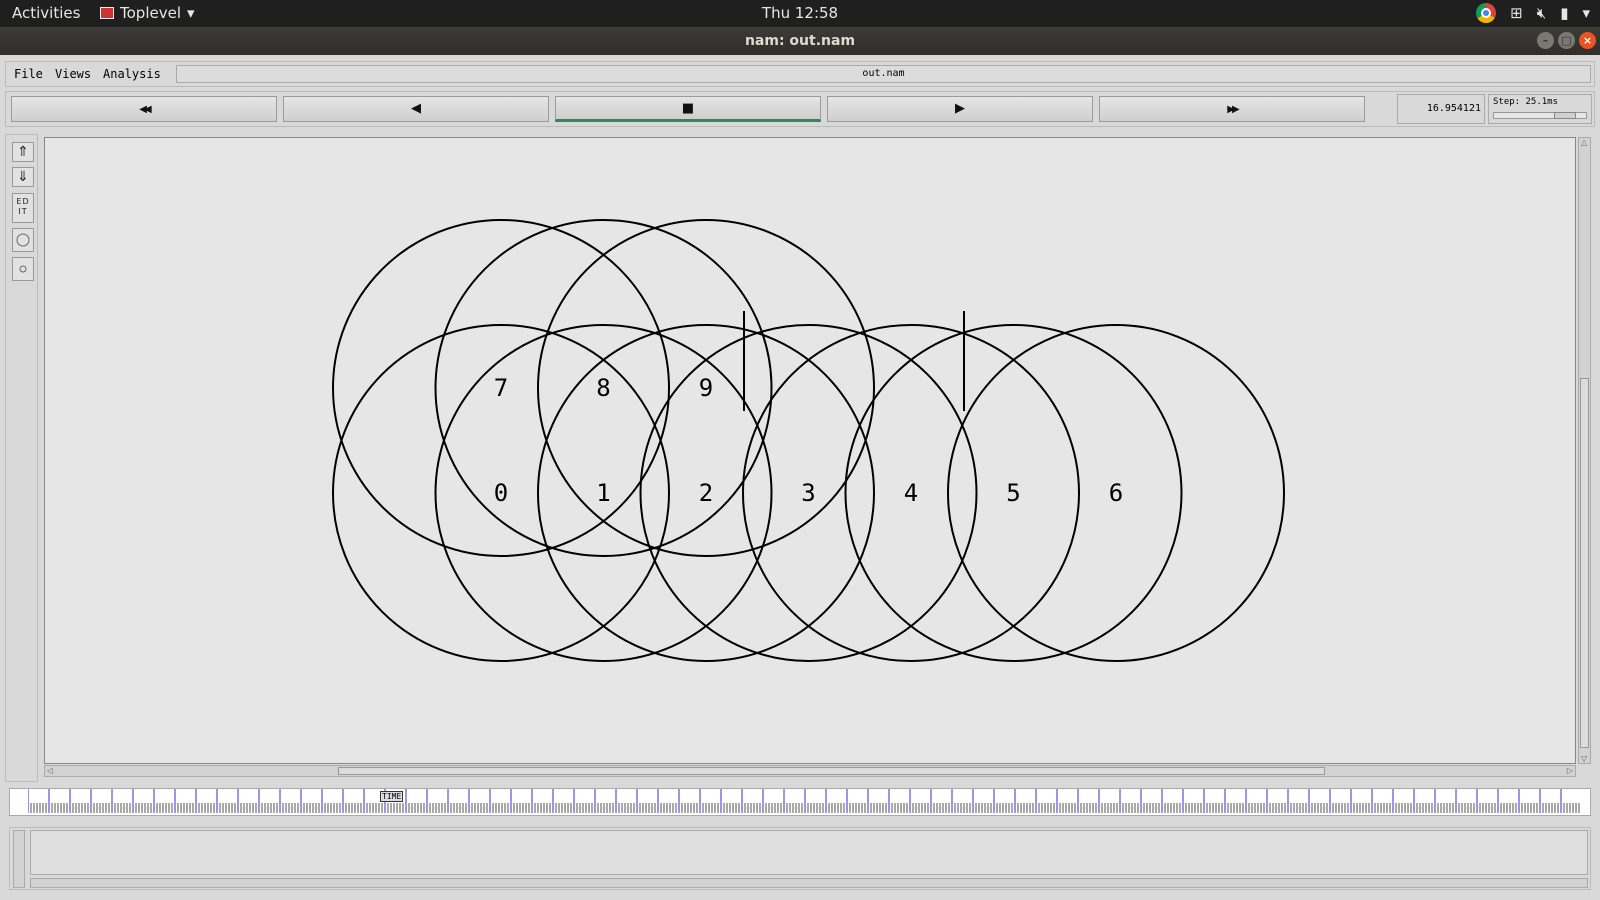 Image resolution: width=1600 pixels, height=900 pixels. Describe the element at coordinates (28, 74) in the screenshot. I see `menu-file: File` at that location.